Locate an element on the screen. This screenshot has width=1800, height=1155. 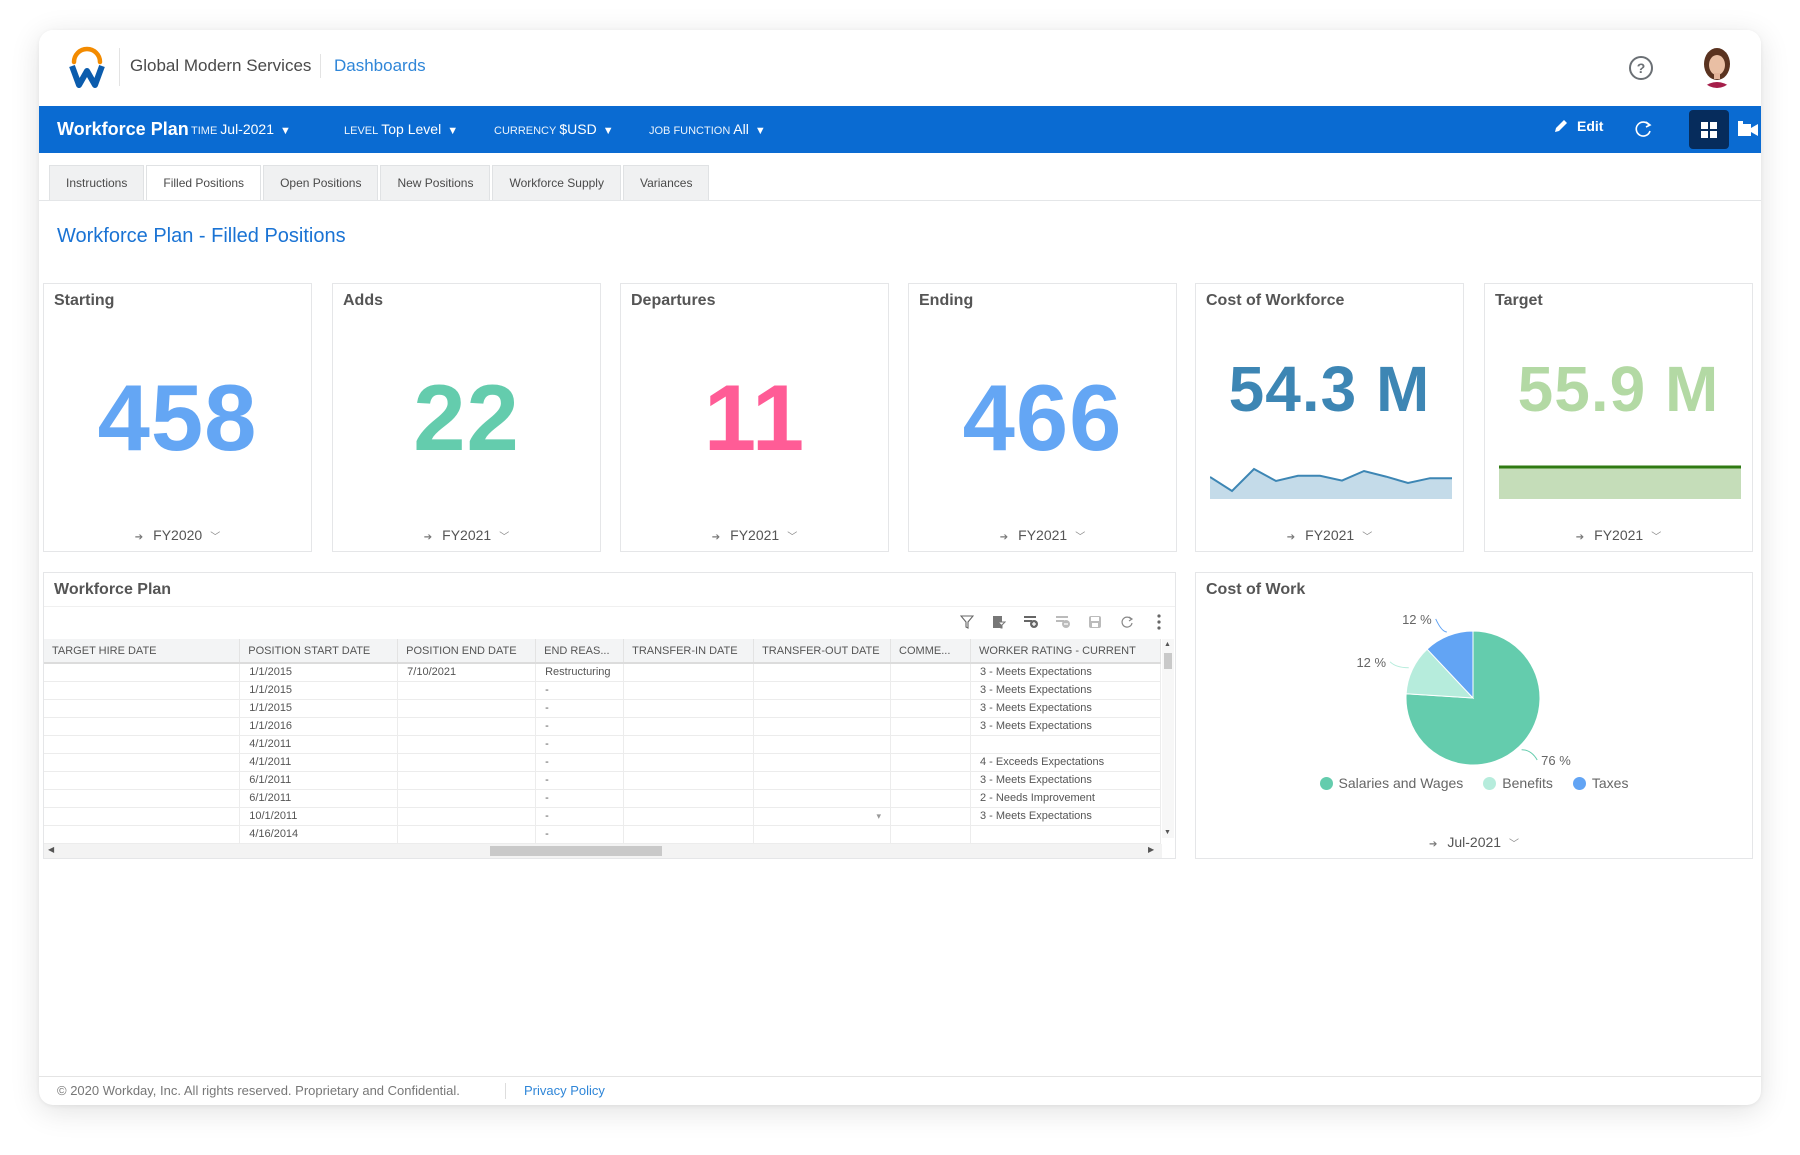
legend-item: Taxes is located at coordinates (1600, 783).